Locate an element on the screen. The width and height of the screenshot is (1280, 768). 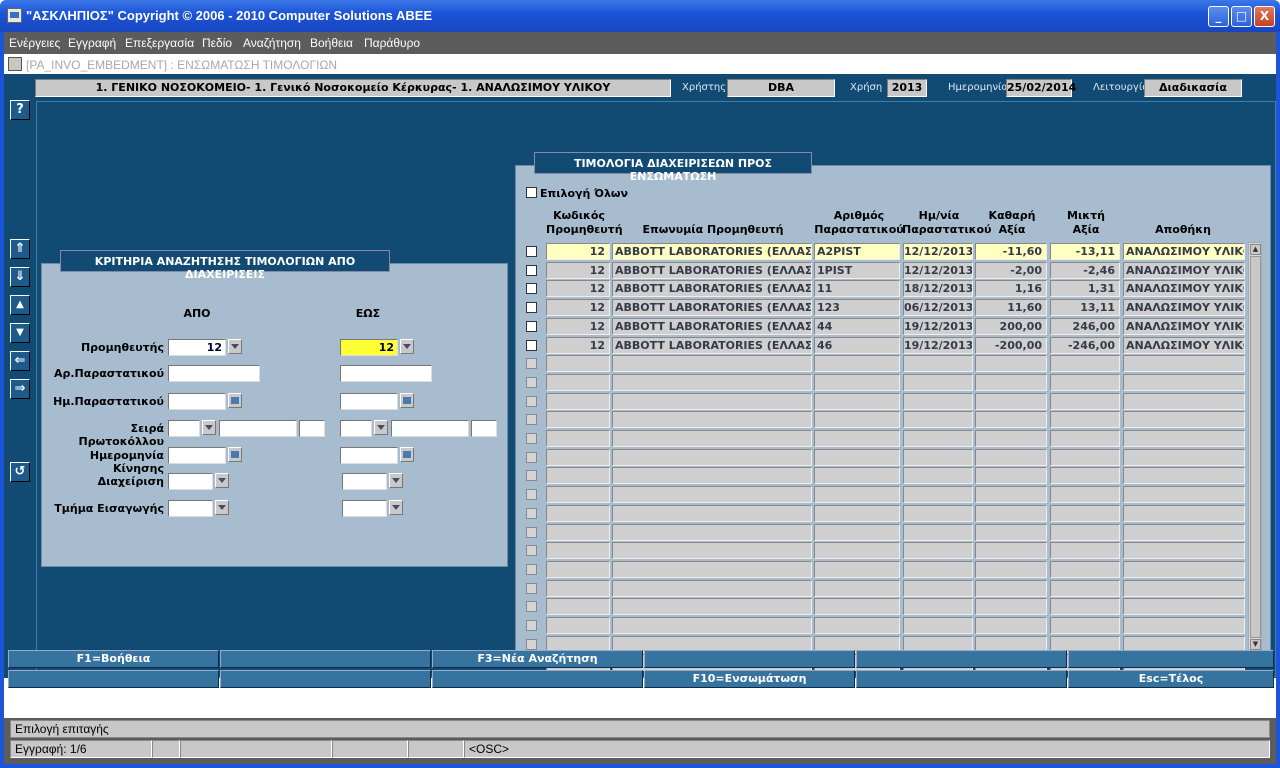
import-dept-to-lov-icon is located at coordinates (396, 507).